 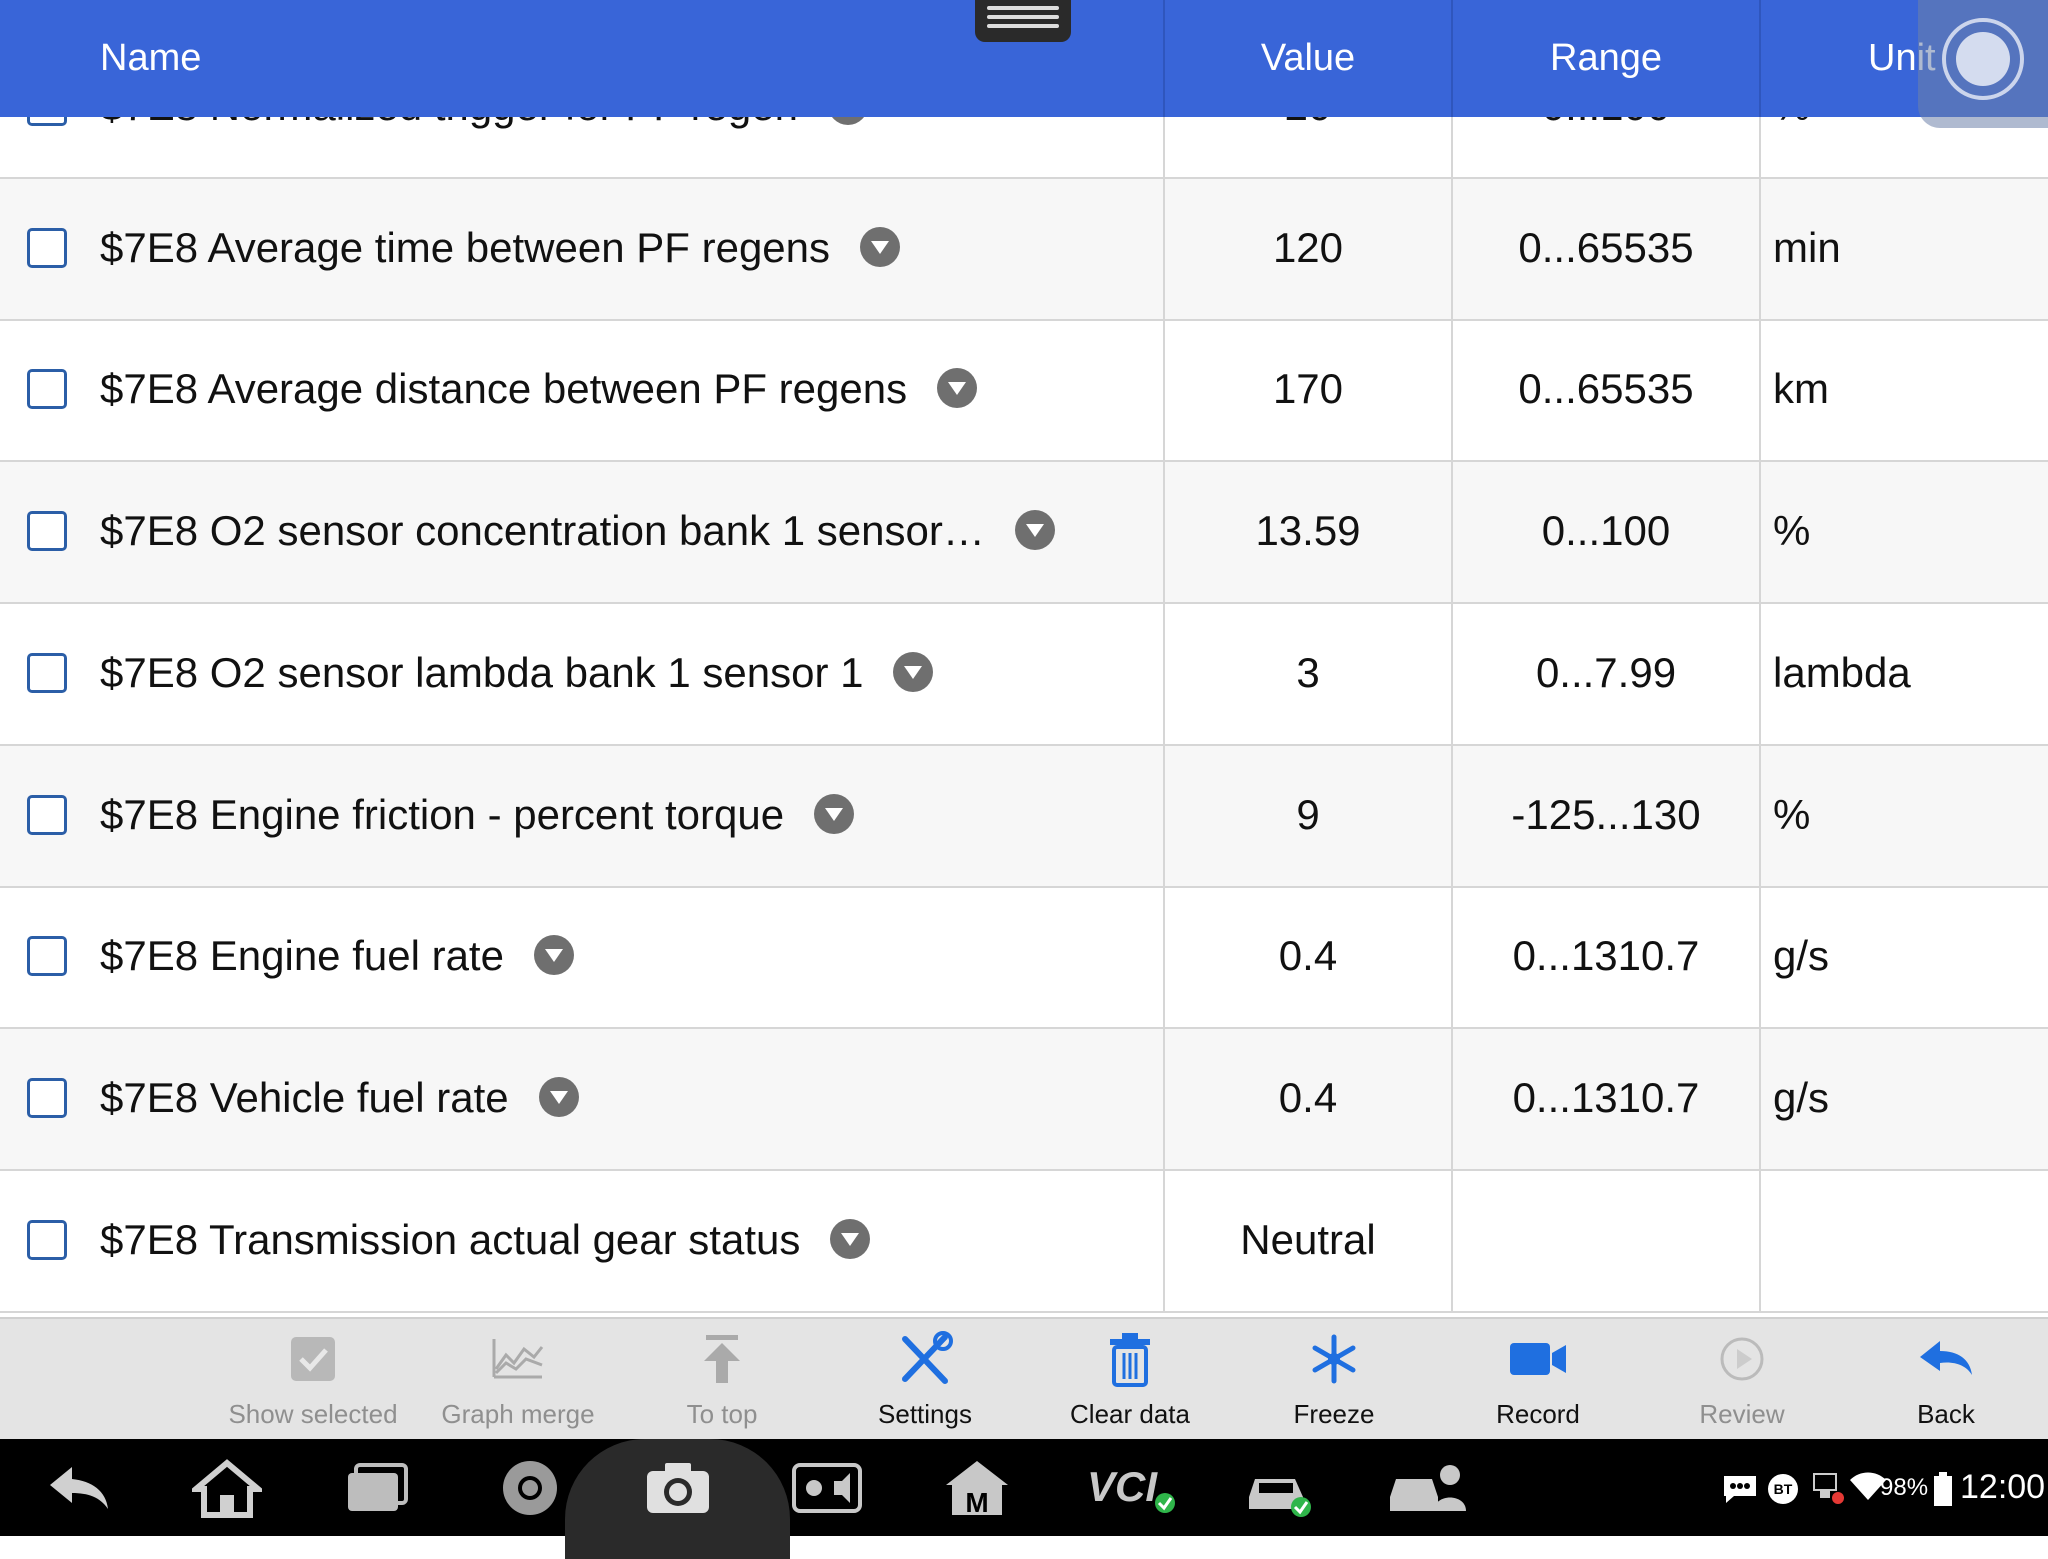 What do you see at coordinates (1024, 958) in the screenshot?
I see `table-row: $7E8 Engine fuel rate 0.4 0...1310.7 g/s` at bounding box center [1024, 958].